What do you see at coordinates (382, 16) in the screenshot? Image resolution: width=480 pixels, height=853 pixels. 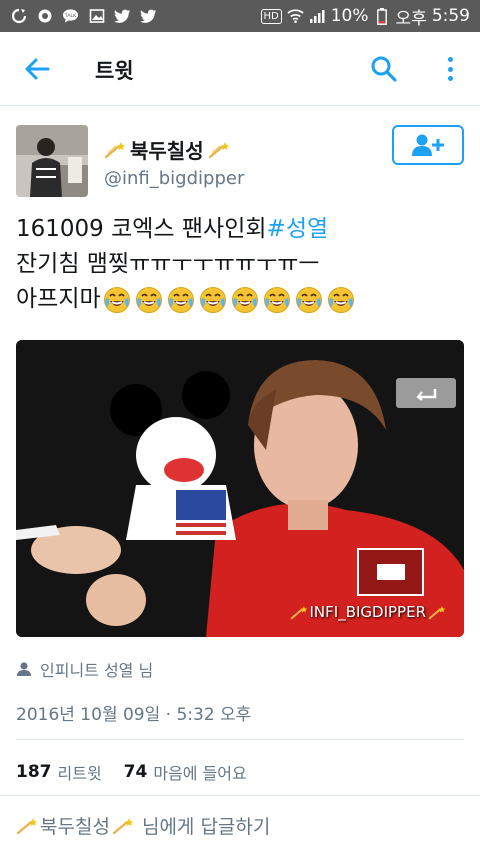 I see `battery-icon` at bounding box center [382, 16].